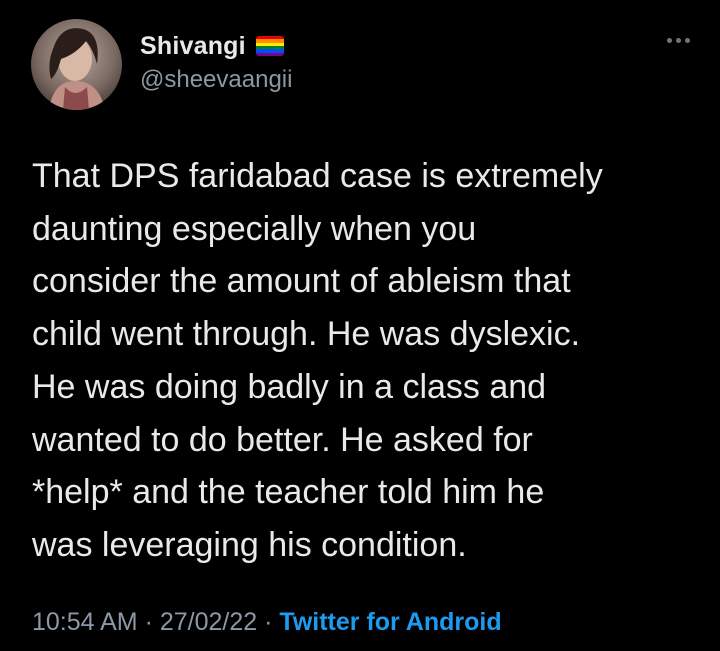 Image resolution: width=720 pixels, height=651 pixels. I want to click on rainbow-flag-icon, so click(269, 46).